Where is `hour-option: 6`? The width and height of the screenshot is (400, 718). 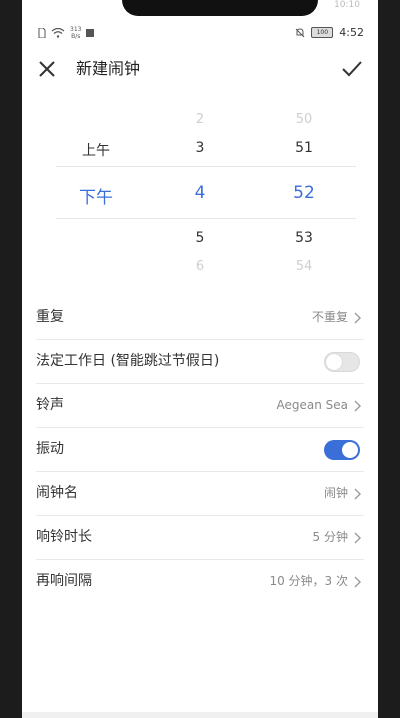 hour-option: 6 is located at coordinates (200, 266).